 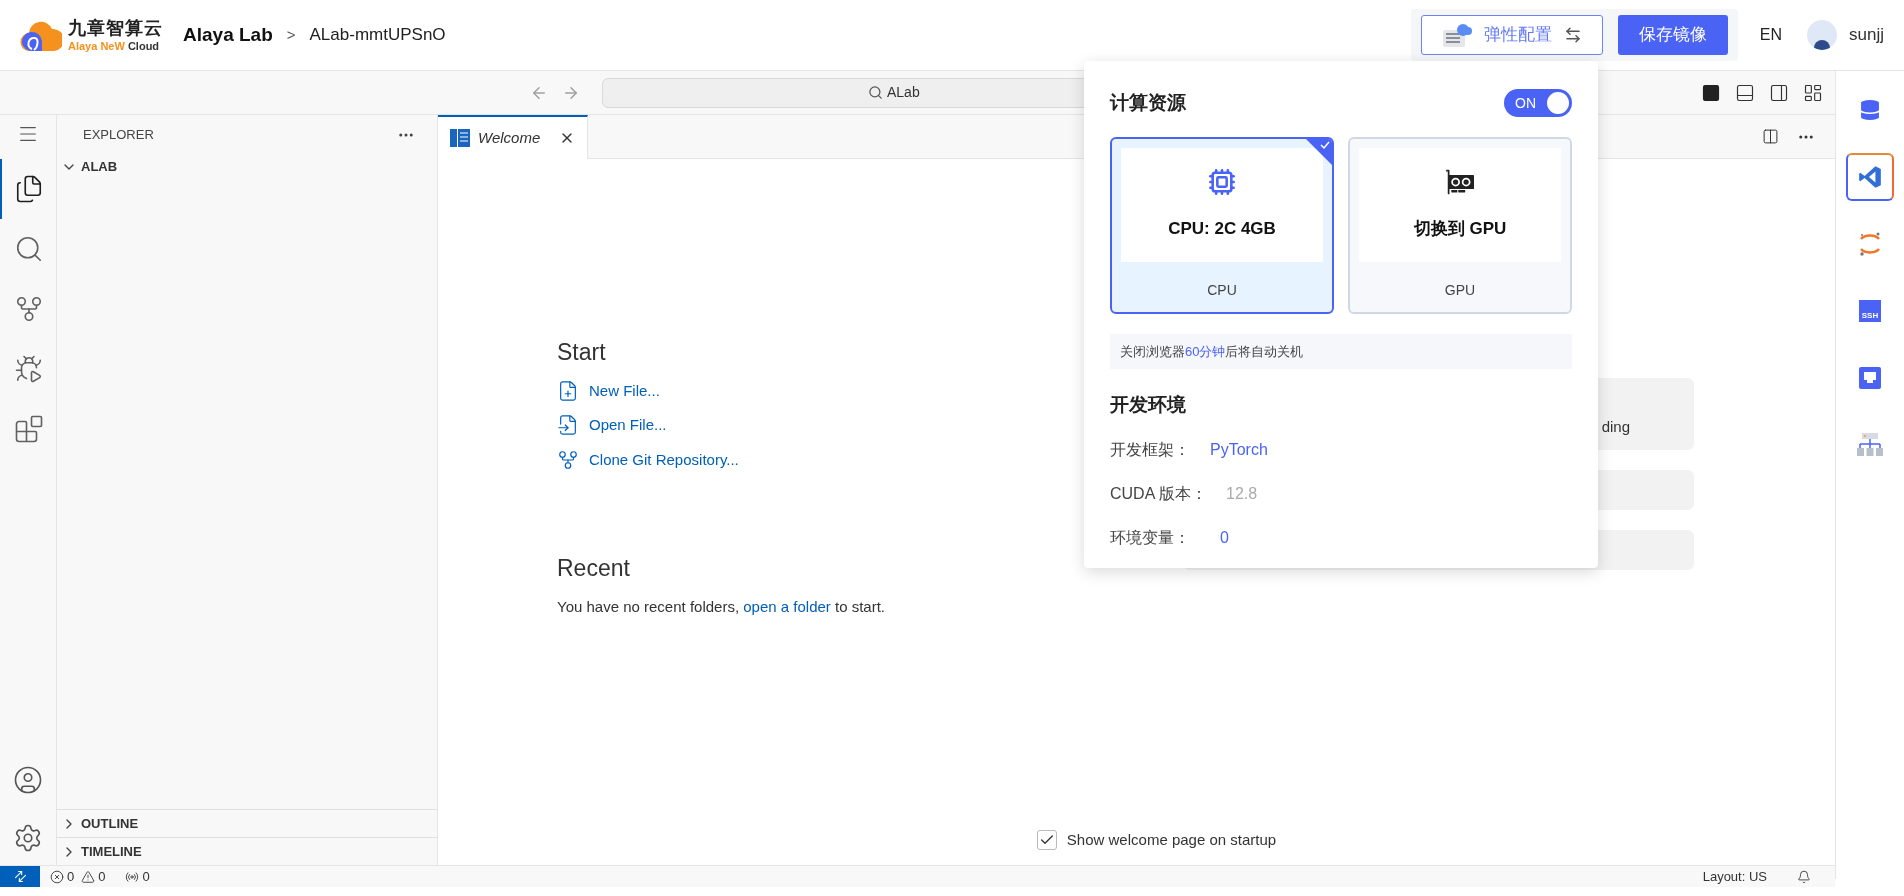 What do you see at coordinates (137, 876) in the screenshot?
I see `ports-indicator: 0` at bounding box center [137, 876].